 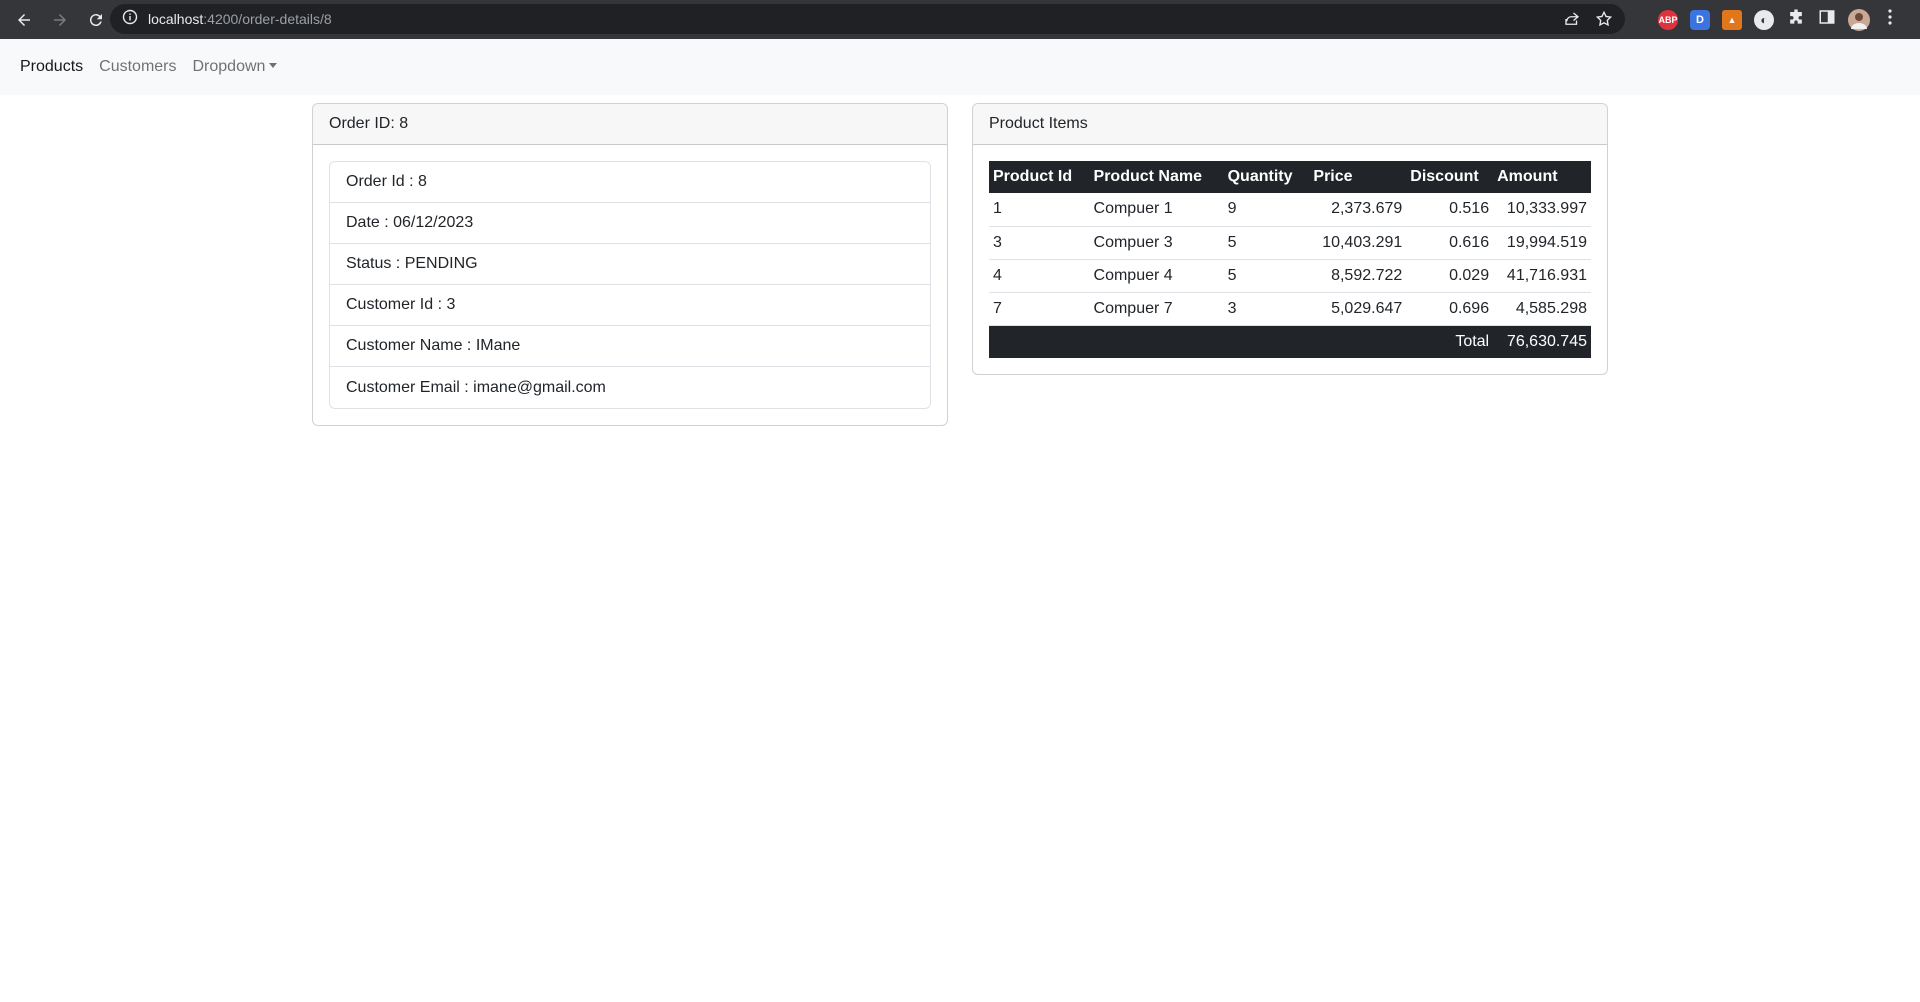 I want to click on nav-customers: Customers, so click(x=137, y=67).